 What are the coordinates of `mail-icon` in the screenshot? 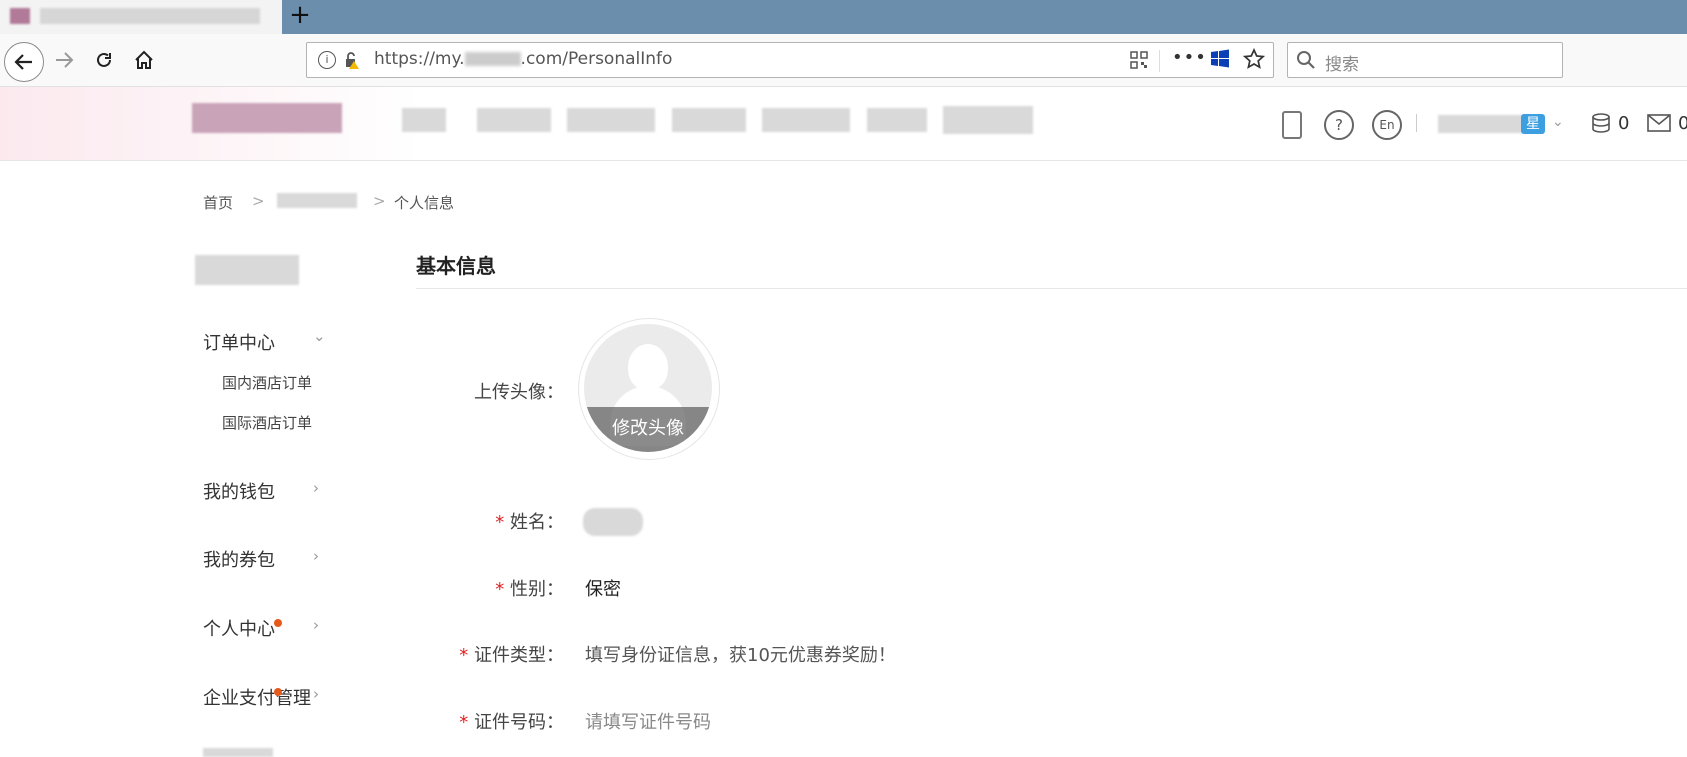 It's located at (1659, 125).